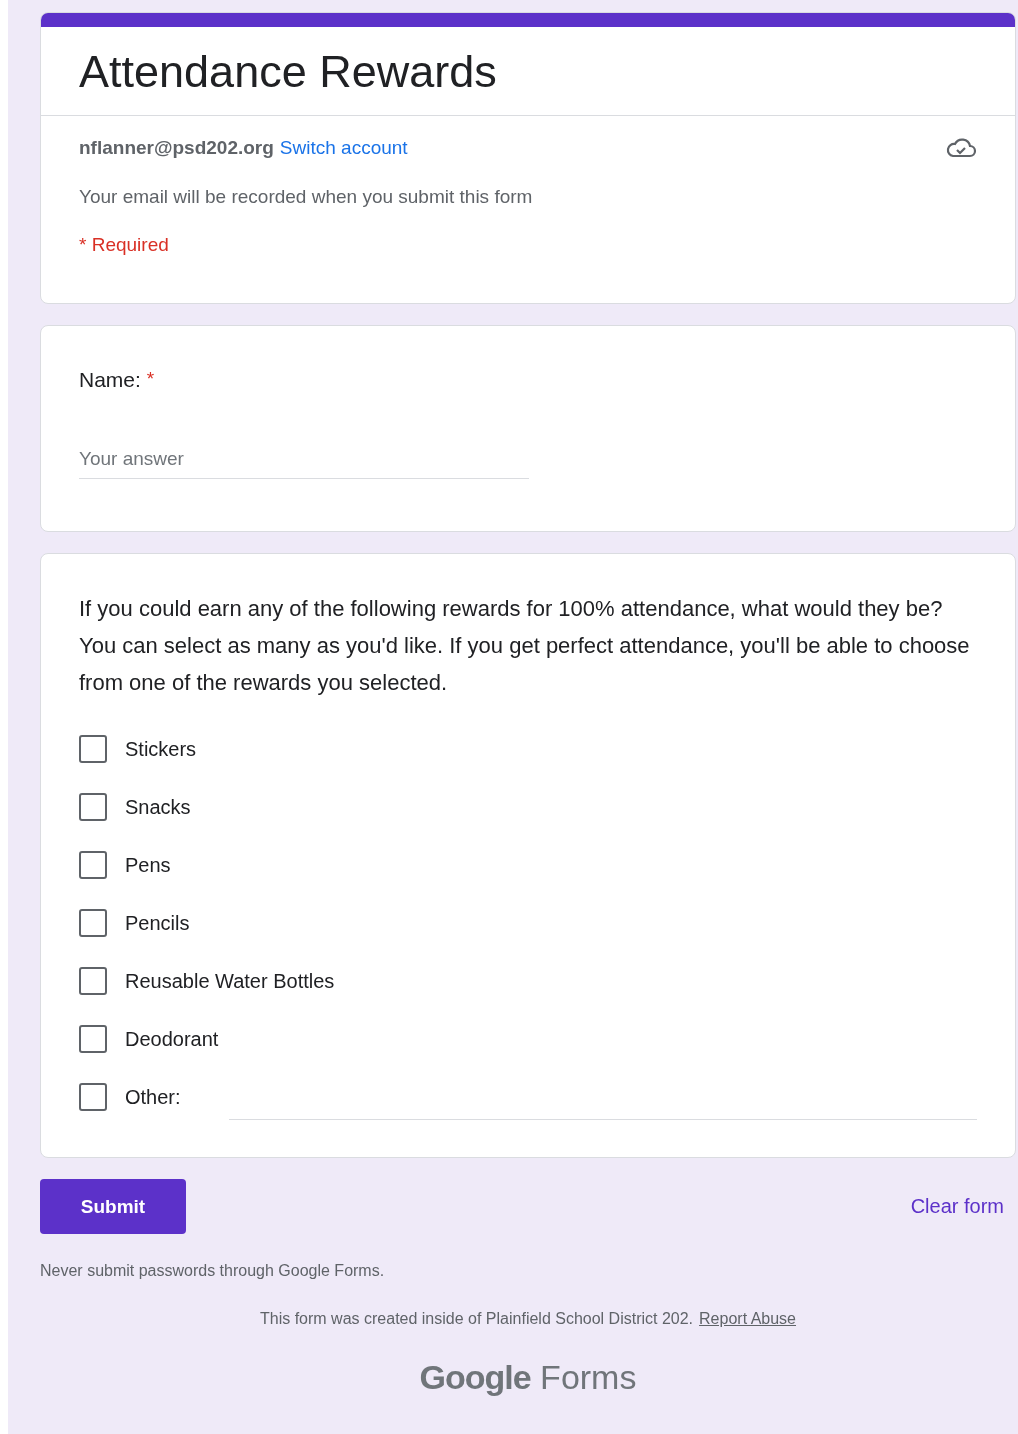  What do you see at coordinates (150, 379) in the screenshot?
I see `required-marker: *` at bounding box center [150, 379].